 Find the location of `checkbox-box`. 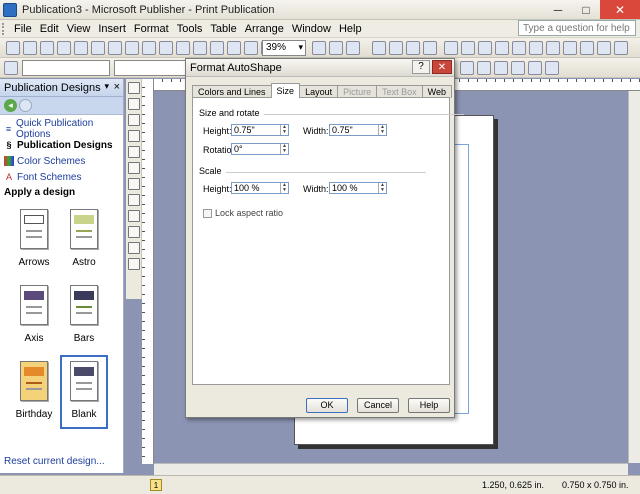

checkbox-box is located at coordinates (207, 213).